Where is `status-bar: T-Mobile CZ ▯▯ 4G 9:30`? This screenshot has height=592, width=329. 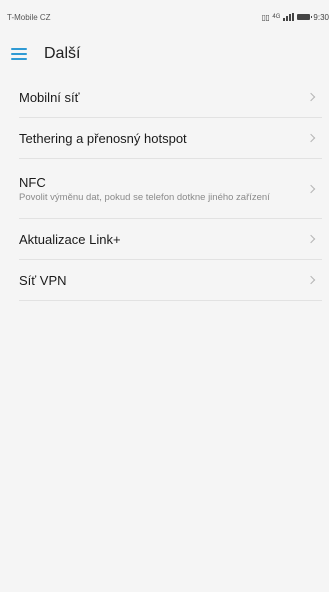
status-bar: T-Mobile CZ ▯▯ 4G 9:30 is located at coordinates (164, 17).